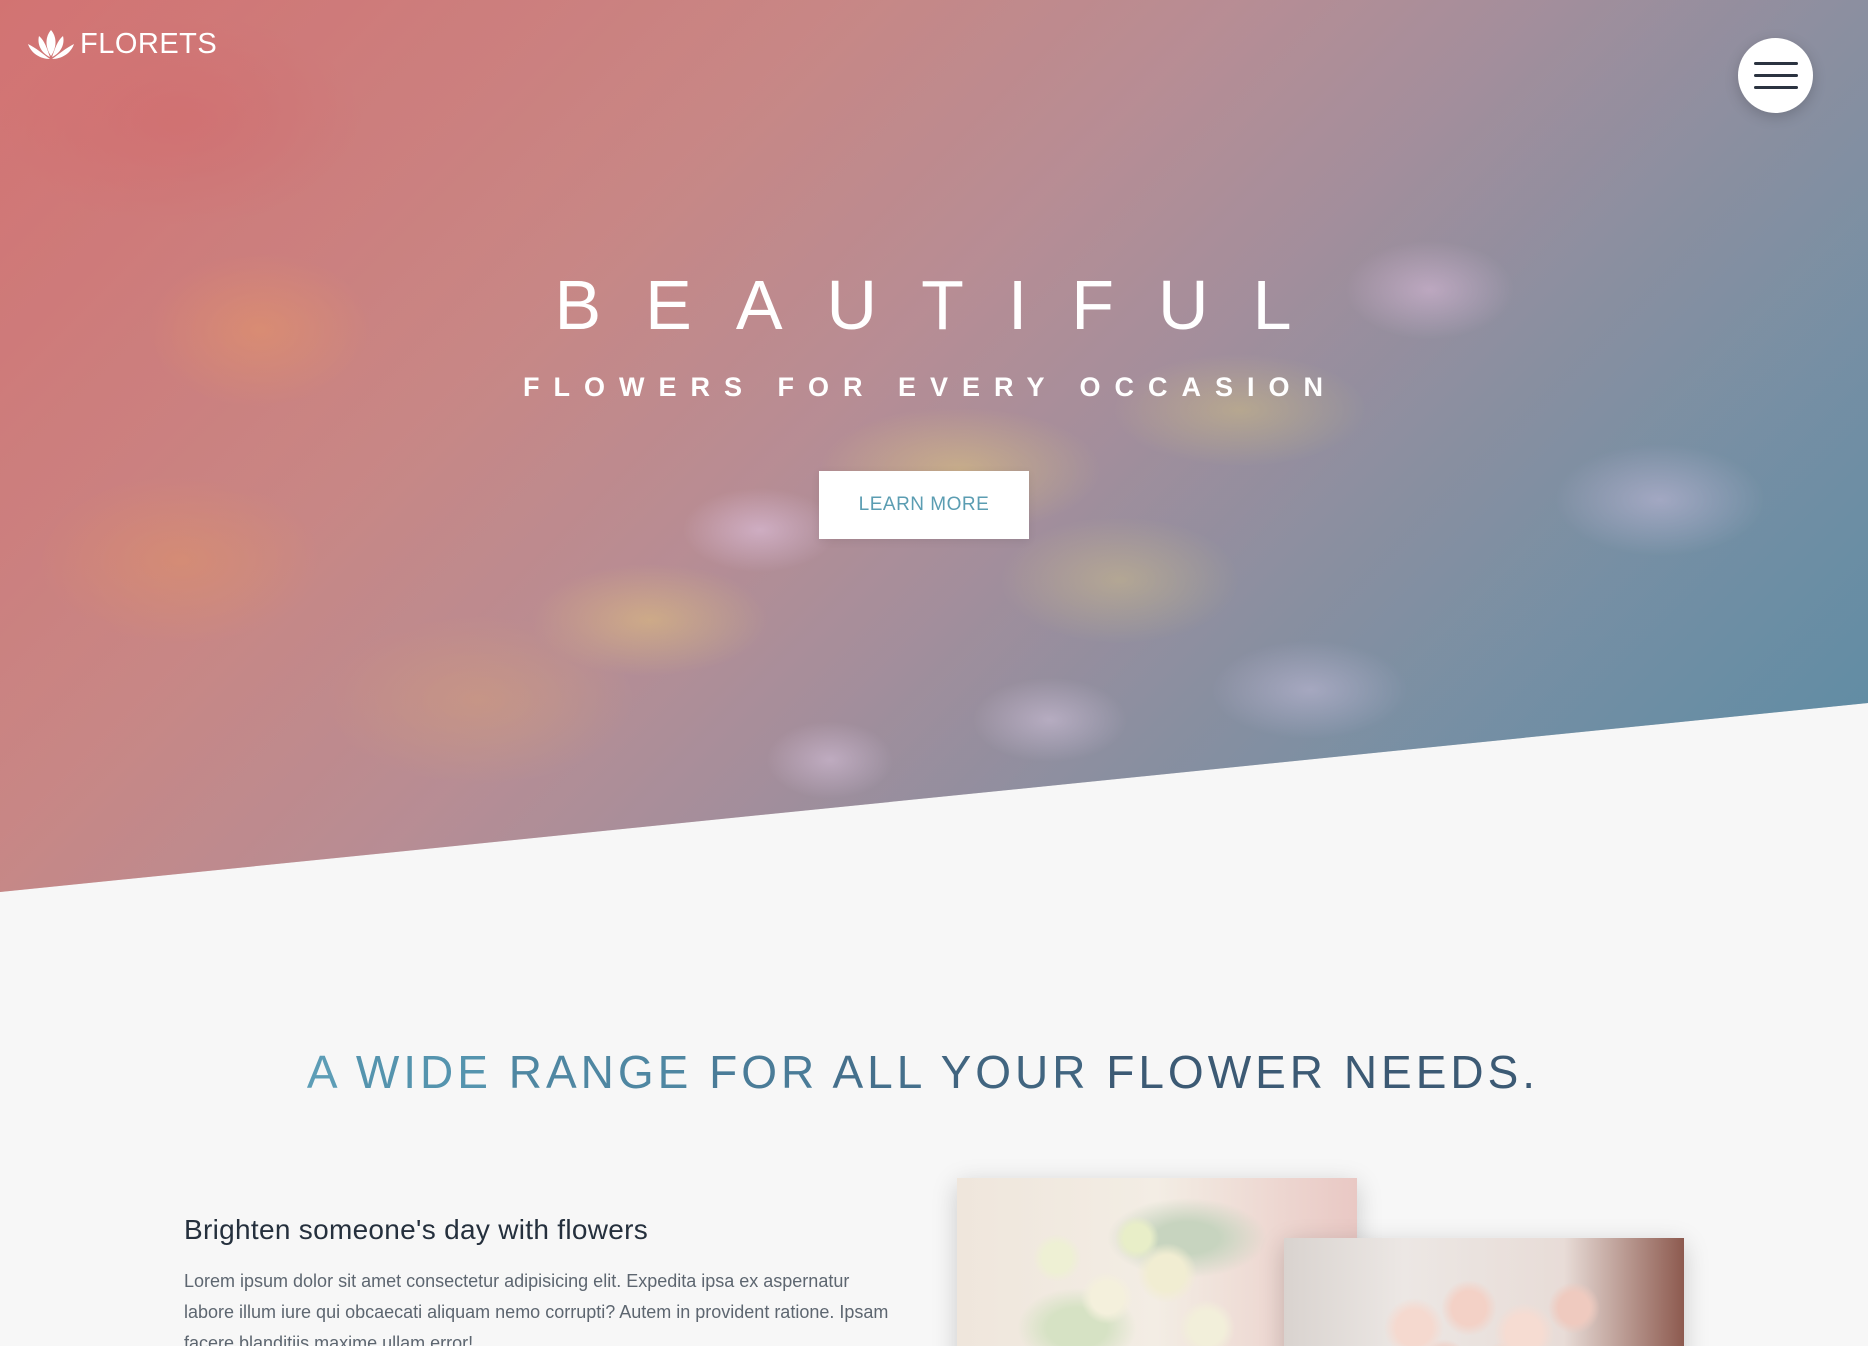  Describe the element at coordinates (416, 1229) in the screenshot. I see `feature-title: Brighten someone's day with flowers` at that location.